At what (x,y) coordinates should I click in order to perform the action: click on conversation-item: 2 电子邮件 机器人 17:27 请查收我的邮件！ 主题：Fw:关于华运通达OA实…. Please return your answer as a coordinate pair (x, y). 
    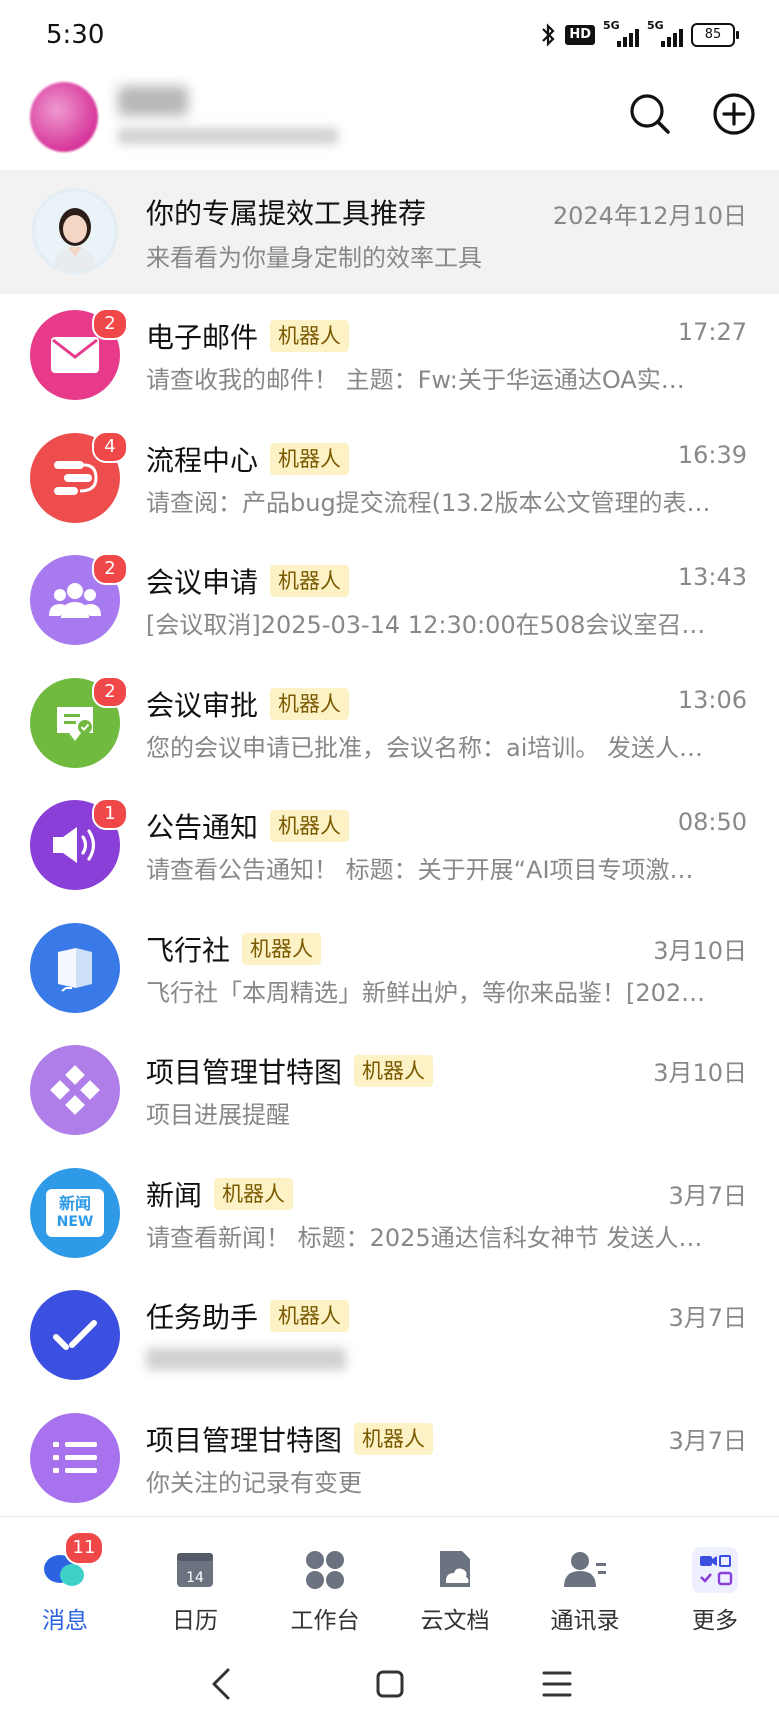
    Looking at the image, I should click on (389, 355).